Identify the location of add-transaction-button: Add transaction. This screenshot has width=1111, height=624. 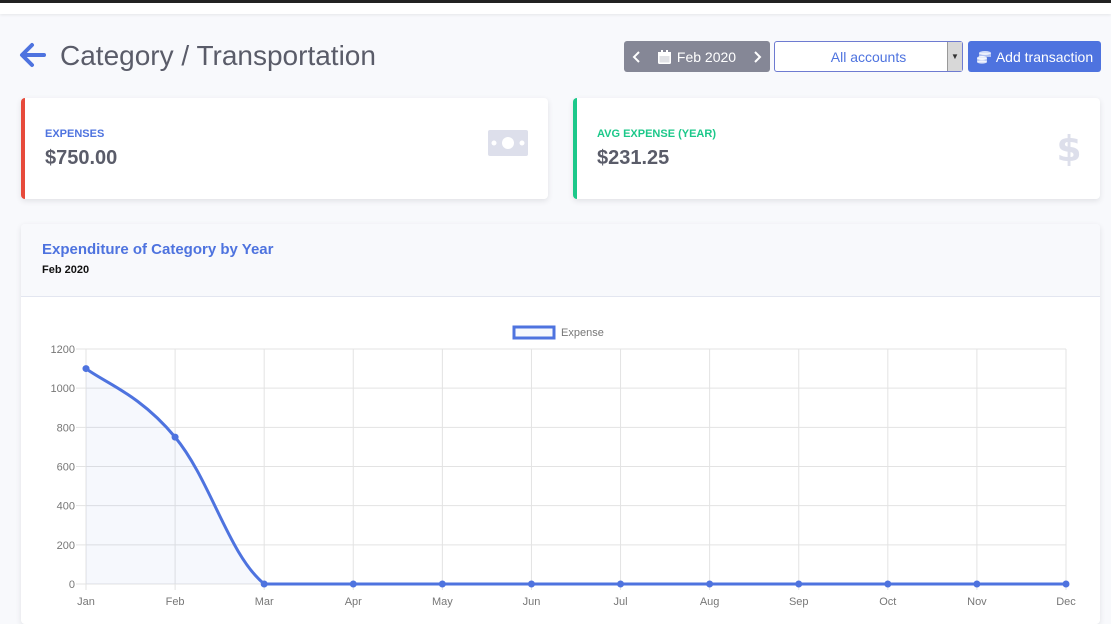
(1034, 56).